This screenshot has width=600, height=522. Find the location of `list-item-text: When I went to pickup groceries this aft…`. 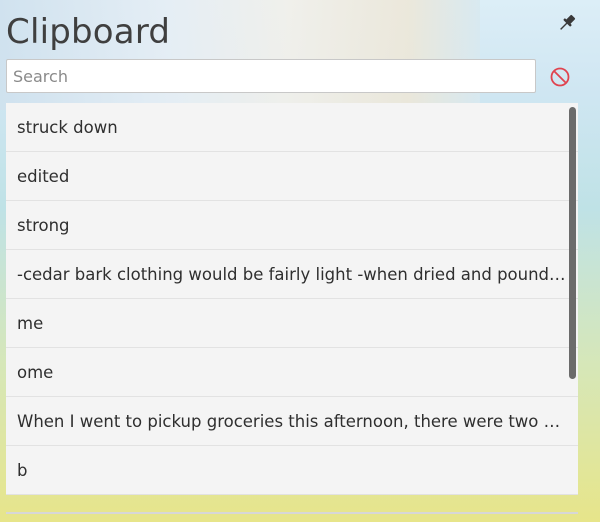

list-item-text: When I went to pickup groceries this aft… is located at coordinates (292, 421).